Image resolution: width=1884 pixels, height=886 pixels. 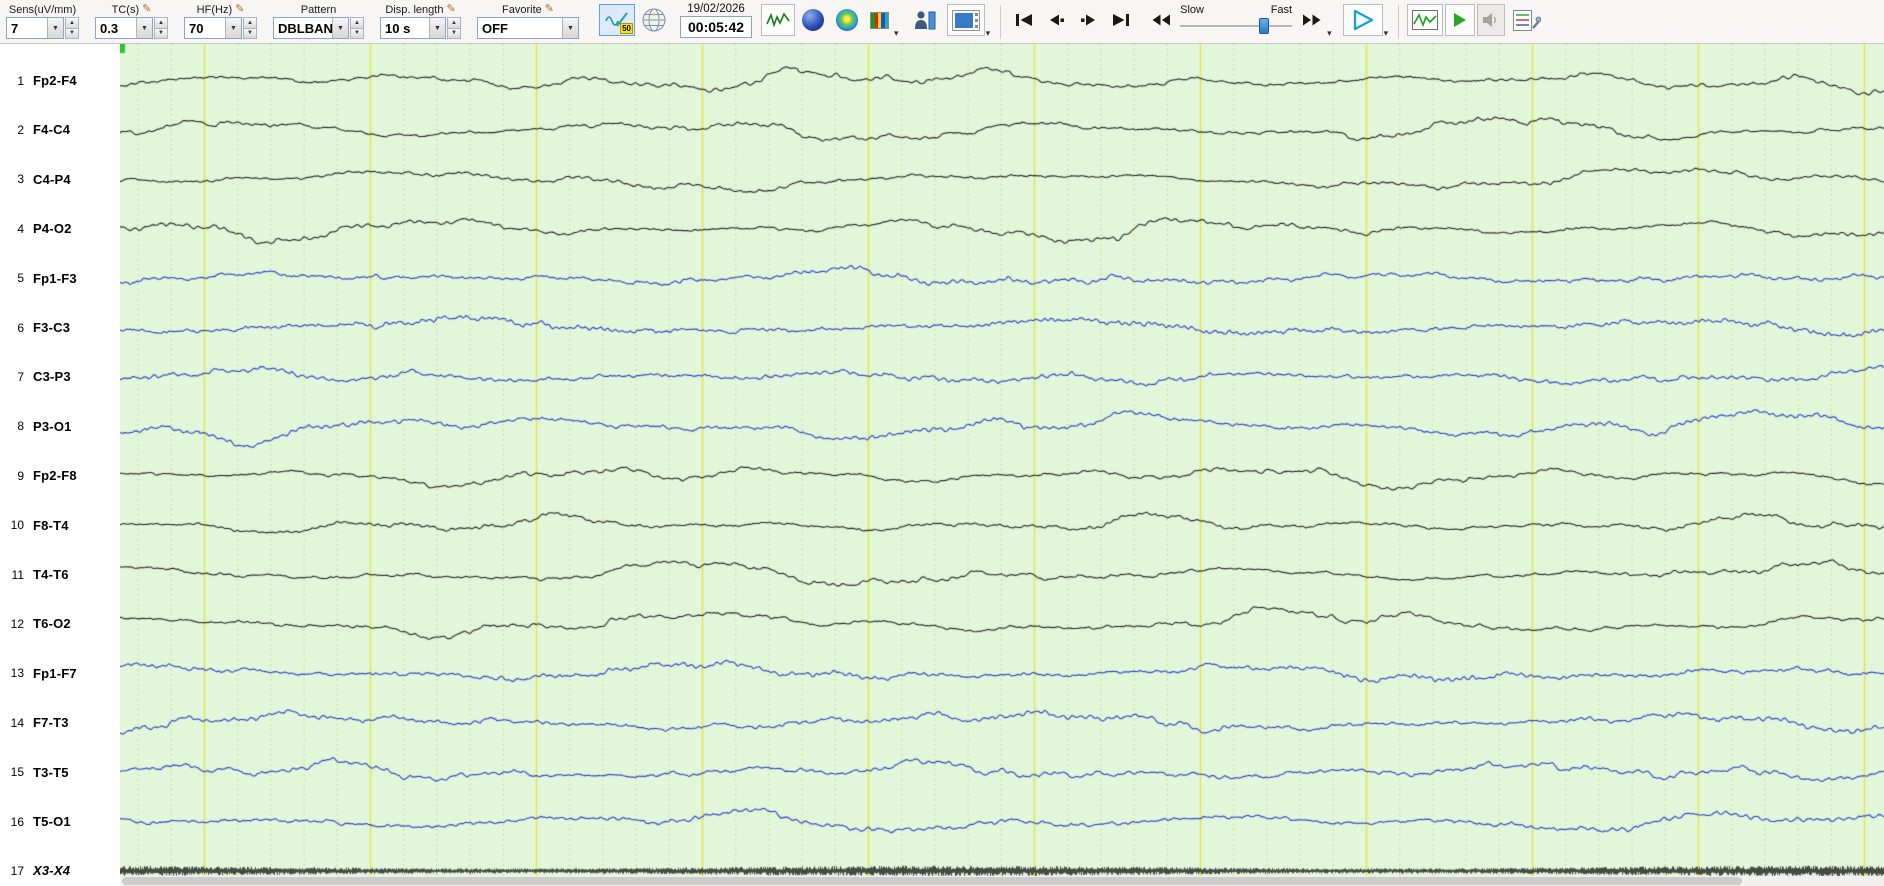 What do you see at coordinates (60, 130) in the screenshot?
I see `channel-row-F4-C4: 2 F4-C4` at bounding box center [60, 130].